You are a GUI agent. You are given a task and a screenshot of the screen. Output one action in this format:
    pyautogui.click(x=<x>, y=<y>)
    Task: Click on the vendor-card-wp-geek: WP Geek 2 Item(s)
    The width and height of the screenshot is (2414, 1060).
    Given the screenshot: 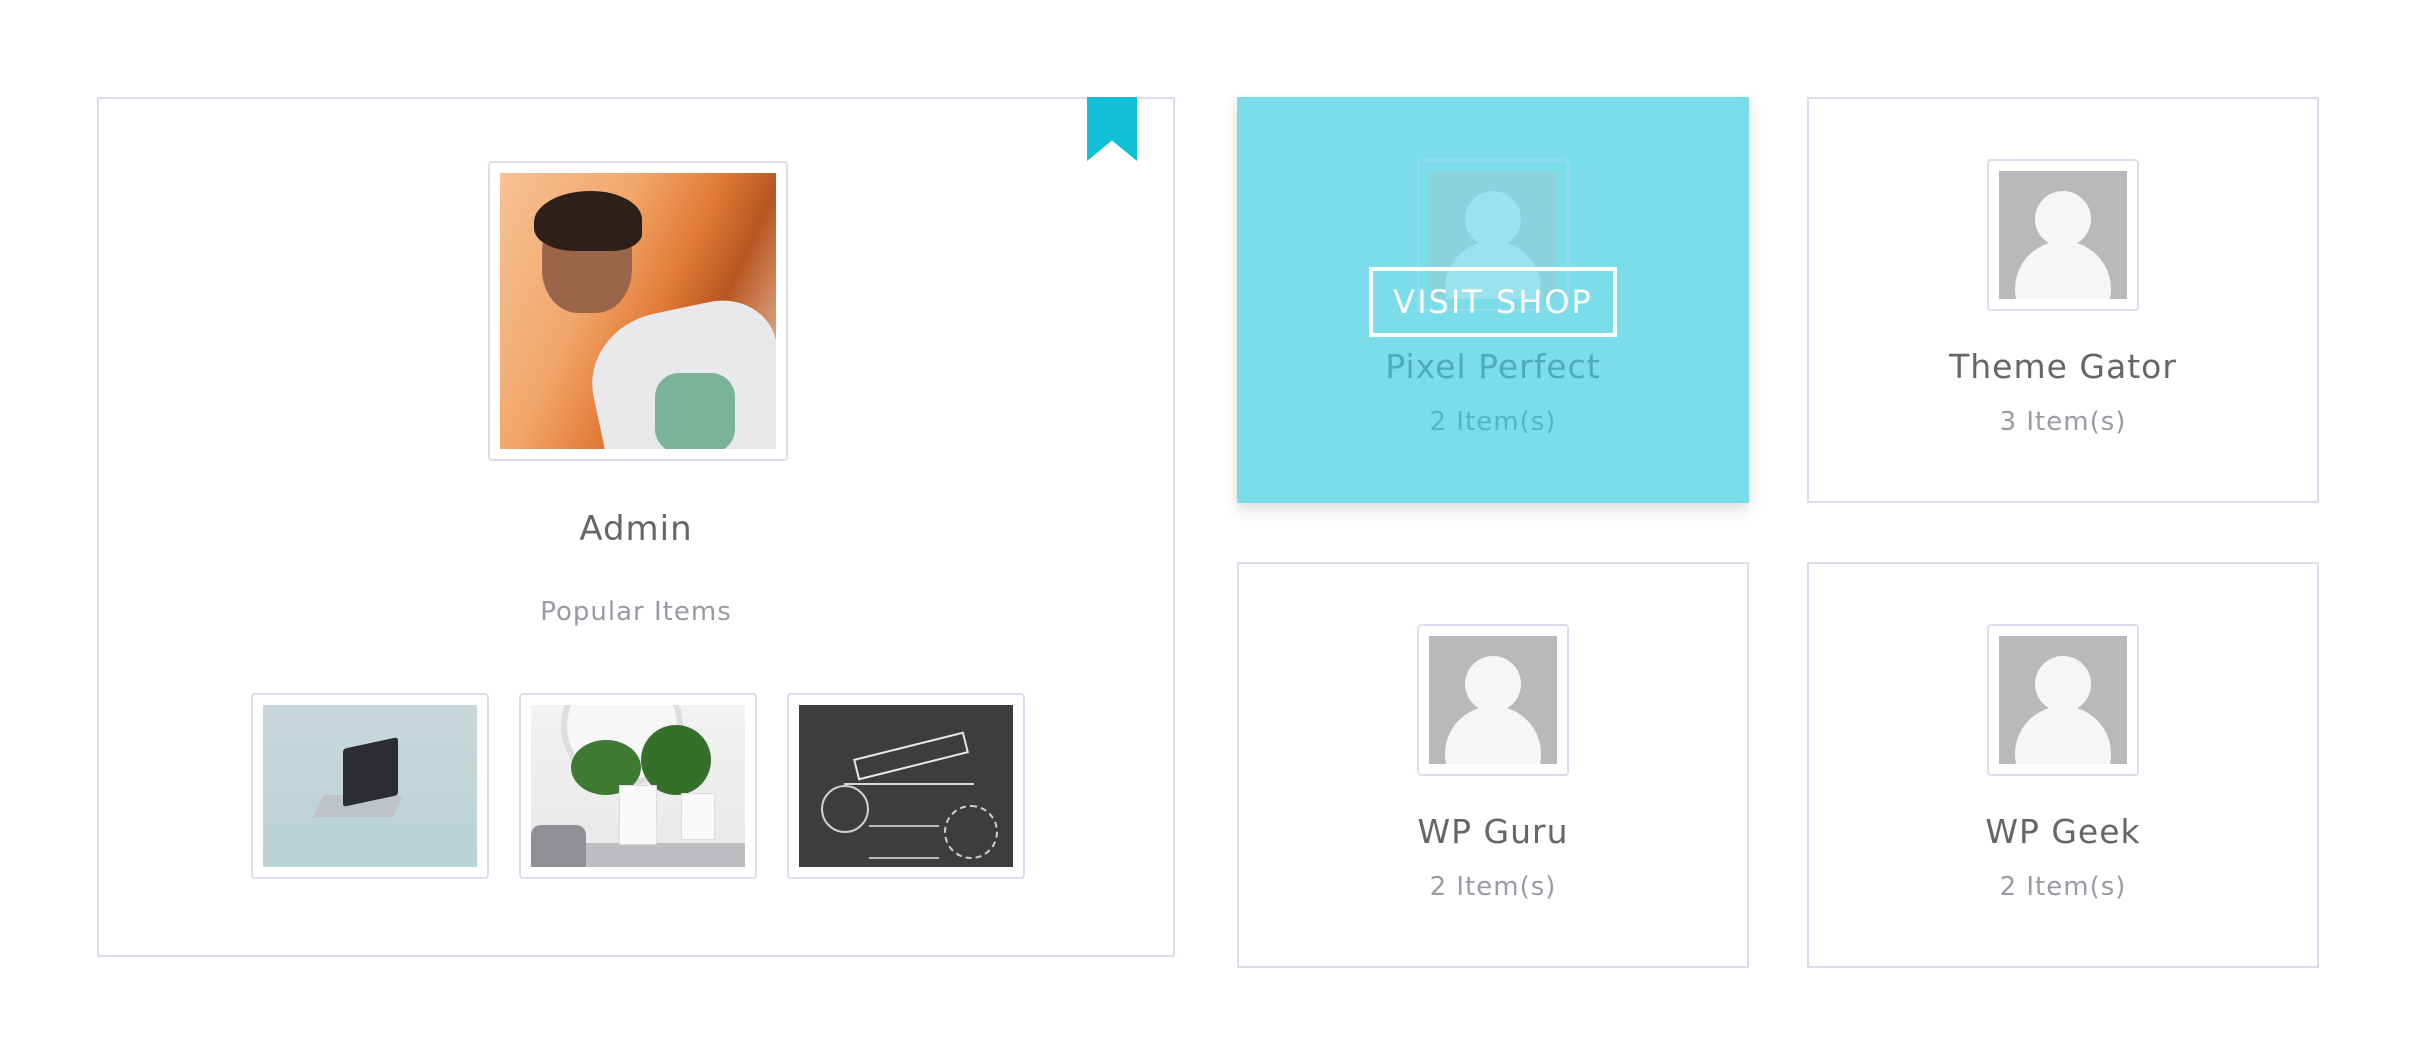 What is the action you would take?
    pyautogui.click(x=2063, y=765)
    